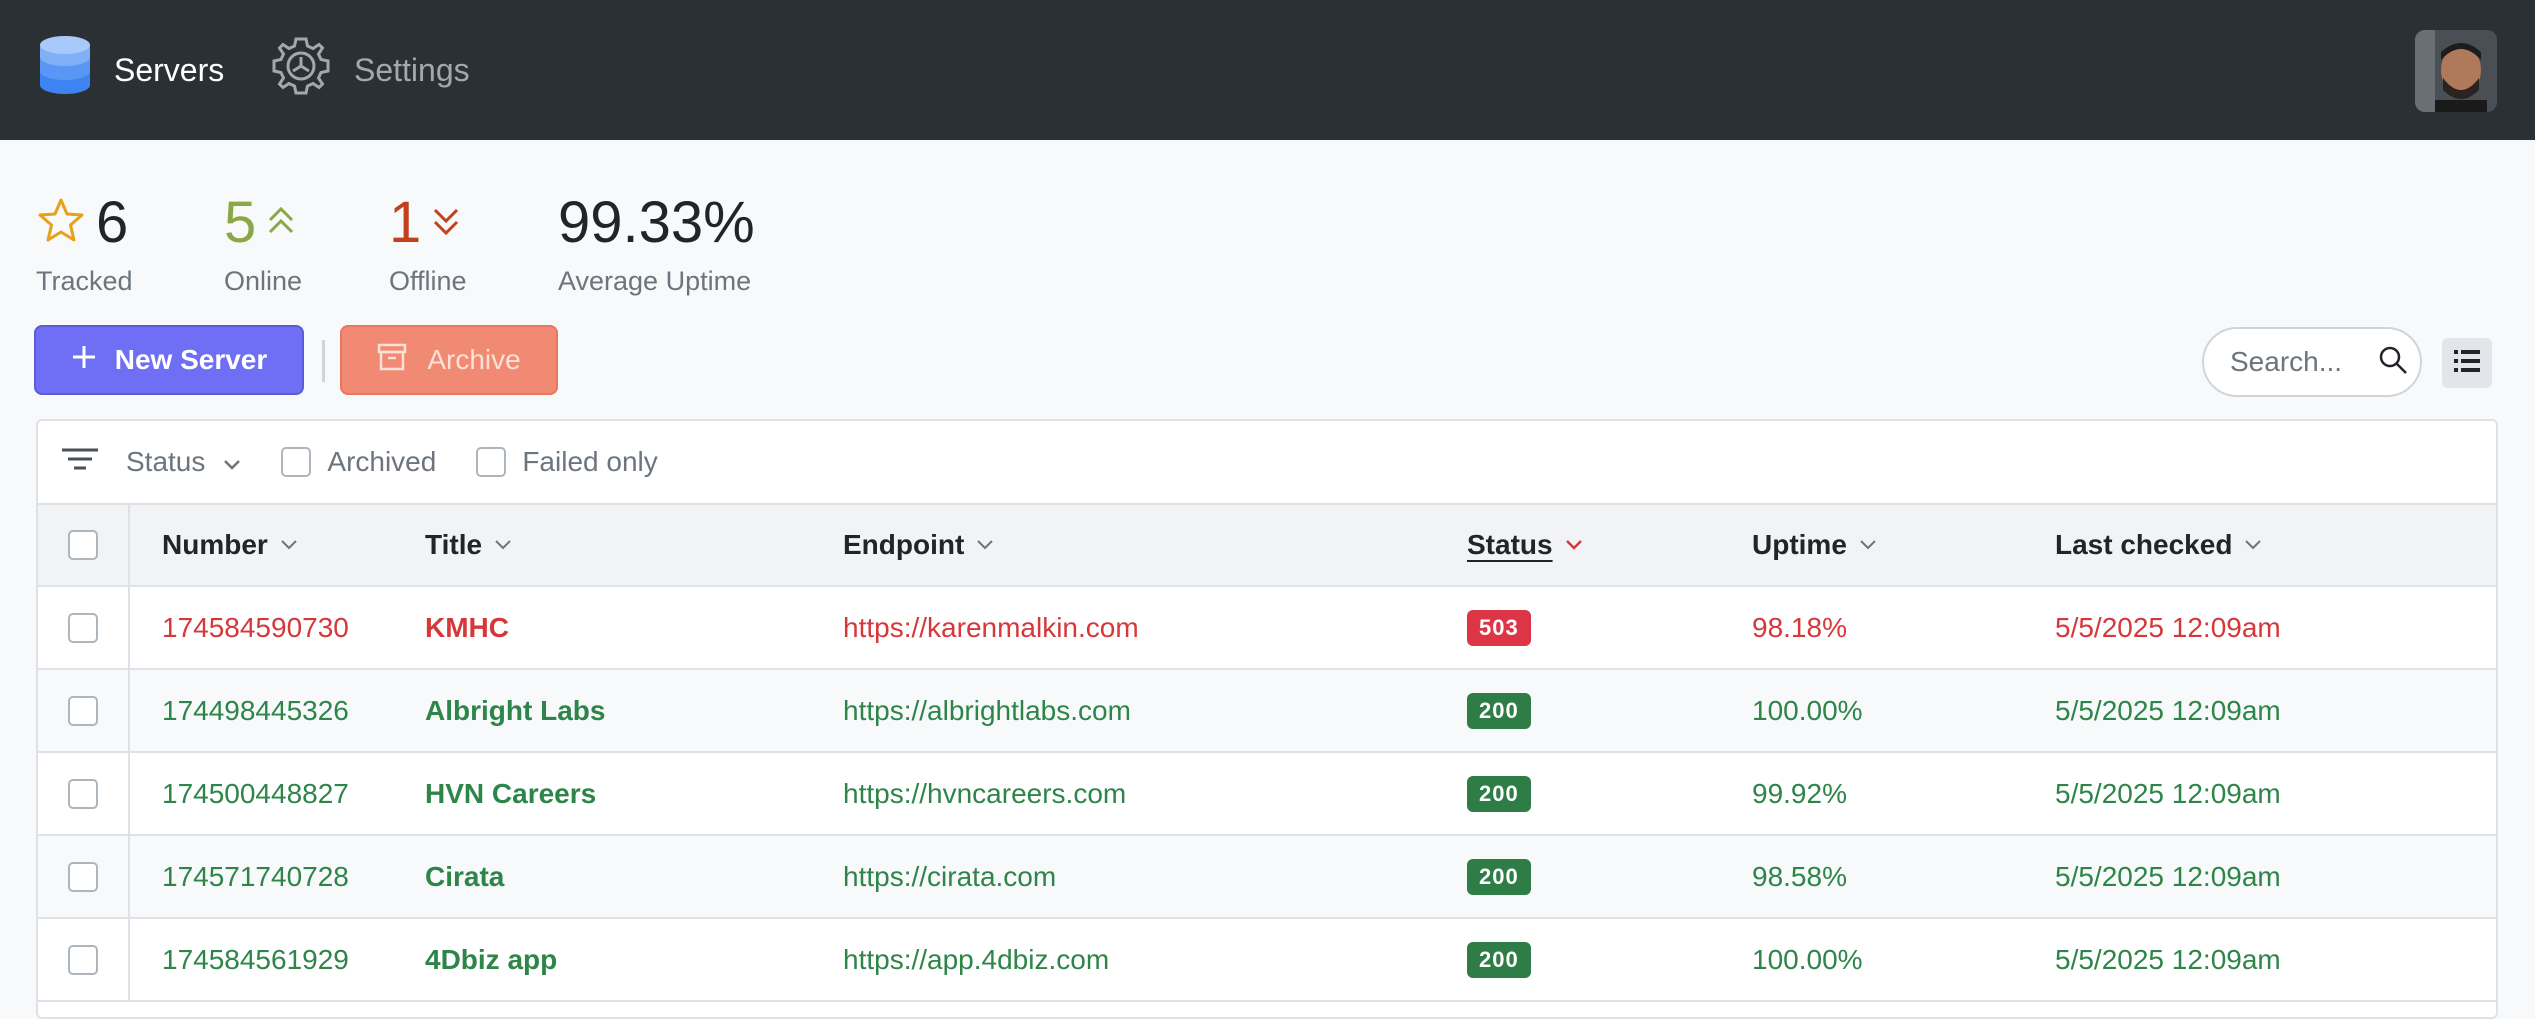 The image size is (2535, 1019). I want to click on row-endpoint: https://hvncareers.com, so click(984, 793).